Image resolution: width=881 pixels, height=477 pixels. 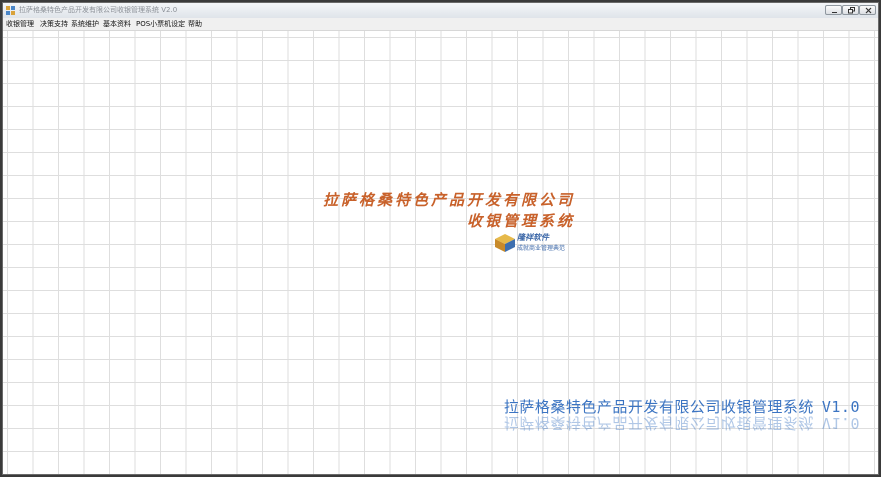 I want to click on footer-title-reflection: 拉萨格桑特色产品开发有限公司收银管理系统 V1.0, so click(x=682, y=423).